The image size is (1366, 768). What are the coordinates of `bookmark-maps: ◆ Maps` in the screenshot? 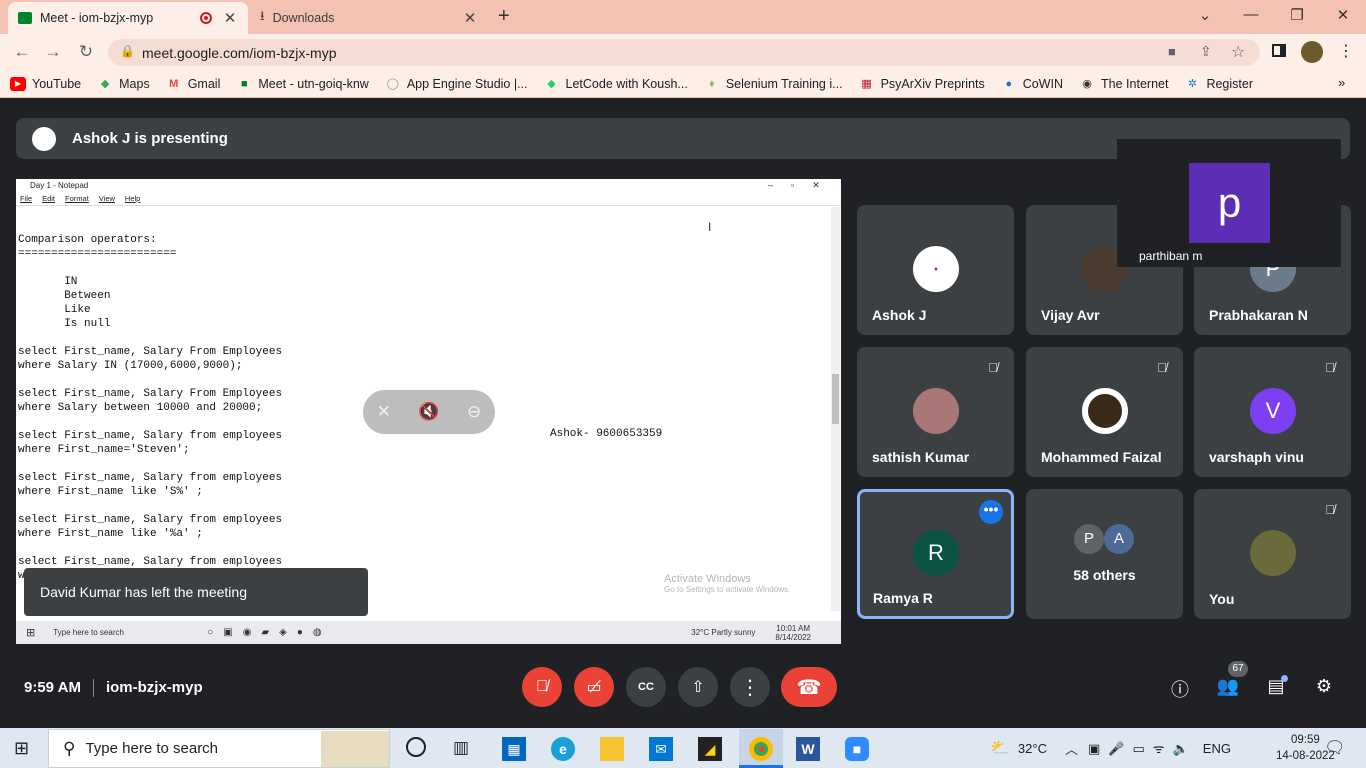 It's located at (123, 84).